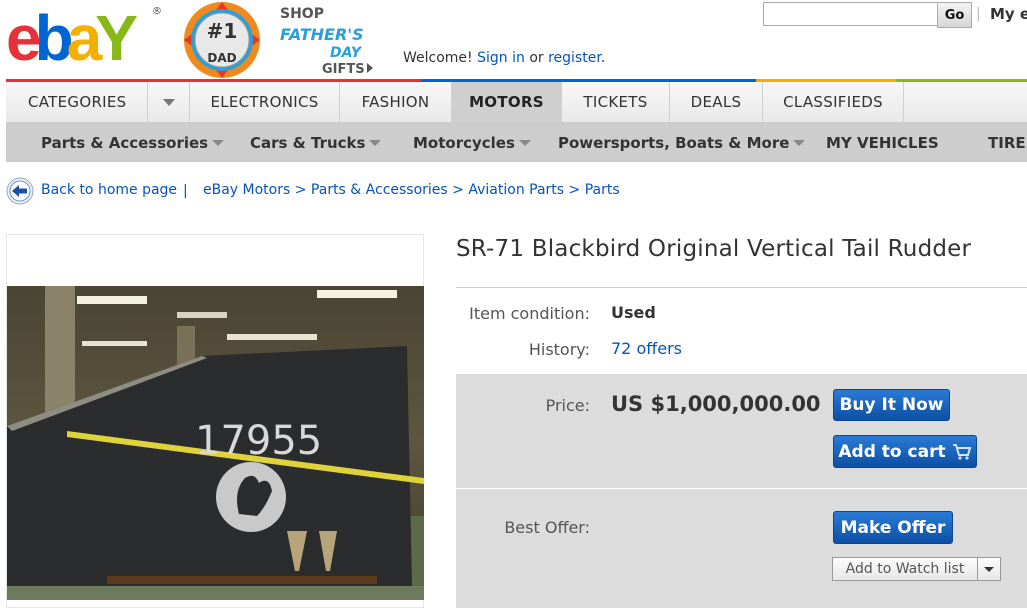 The image size is (1027, 608). I want to click on badge-dad: DAD, so click(221, 58).